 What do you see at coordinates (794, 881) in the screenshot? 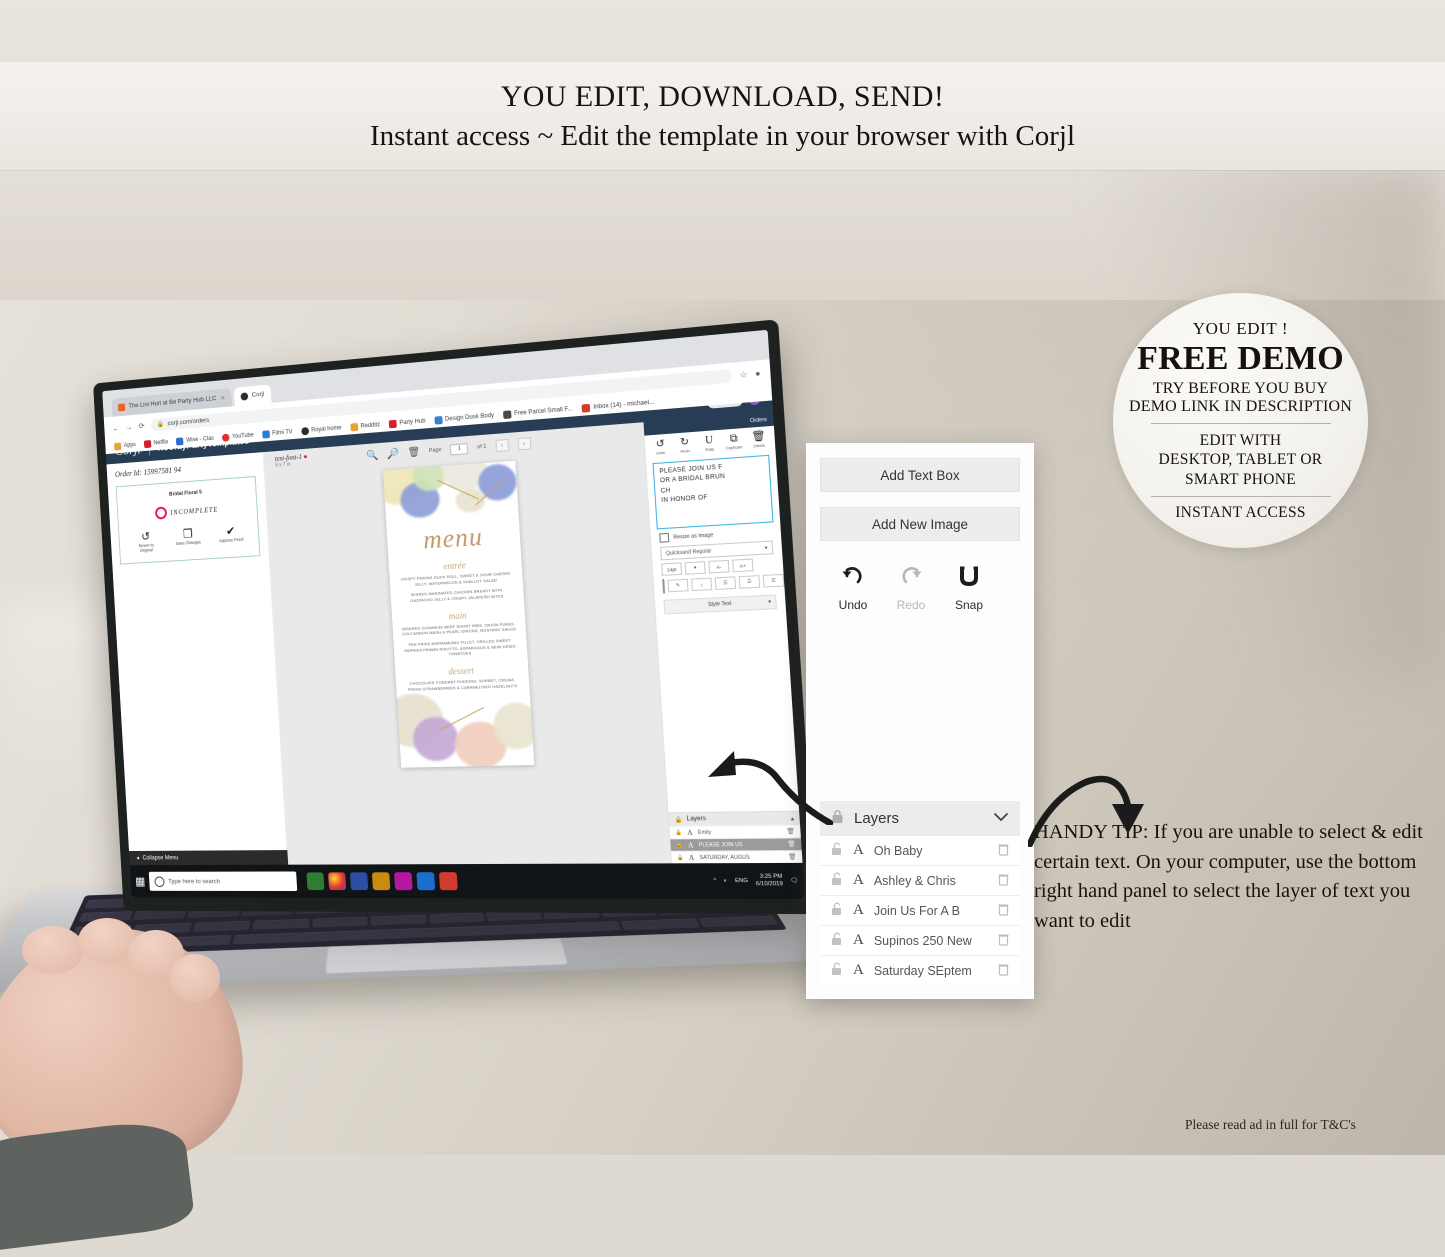
I see `notifications-icon: 🗨` at bounding box center [794, 881].